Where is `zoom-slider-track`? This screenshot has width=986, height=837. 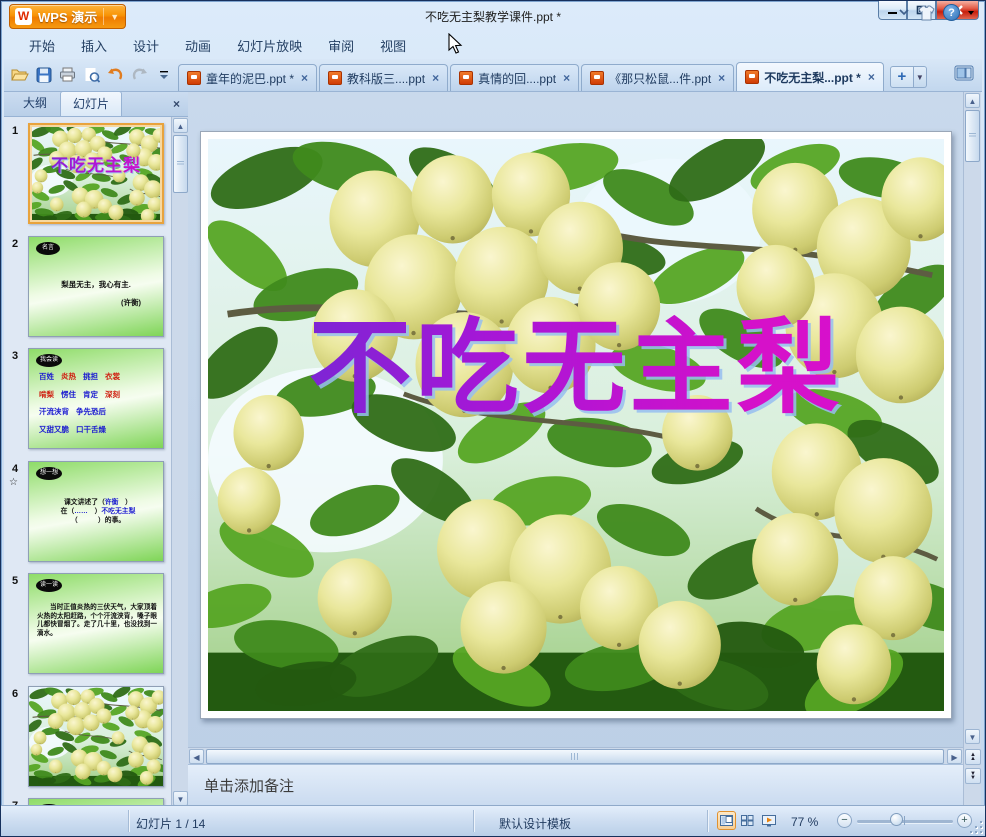 zoom-slider-track is located at coordinates (905, 821).